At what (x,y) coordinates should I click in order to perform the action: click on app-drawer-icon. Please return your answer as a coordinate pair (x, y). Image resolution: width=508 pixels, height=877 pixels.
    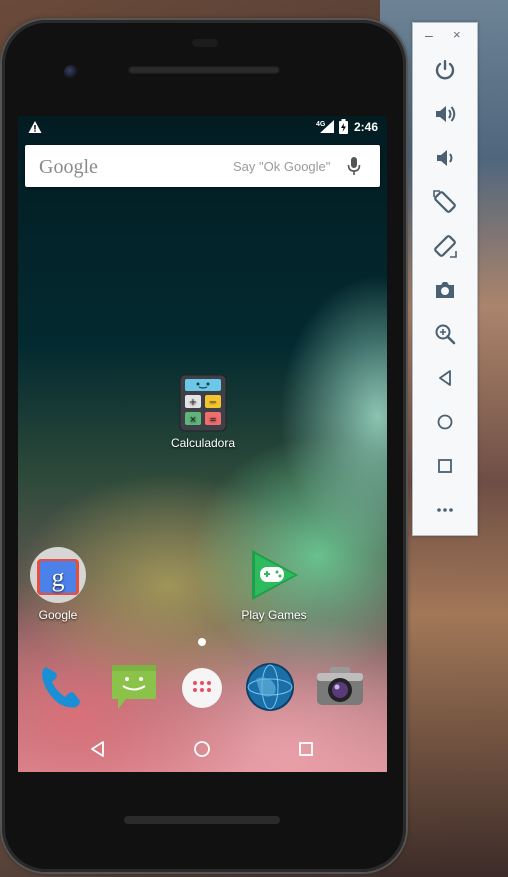
    Looking at the image, I should click on (202, 688).